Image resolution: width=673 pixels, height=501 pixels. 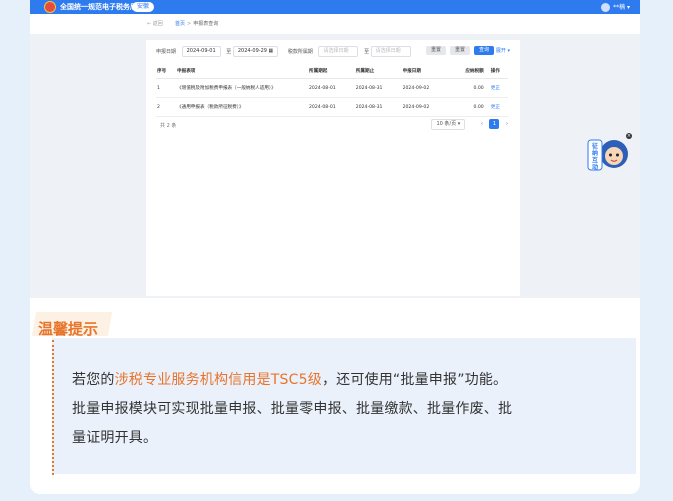 I want to click on next-page-icon: ›, so click(x=507, y=124).